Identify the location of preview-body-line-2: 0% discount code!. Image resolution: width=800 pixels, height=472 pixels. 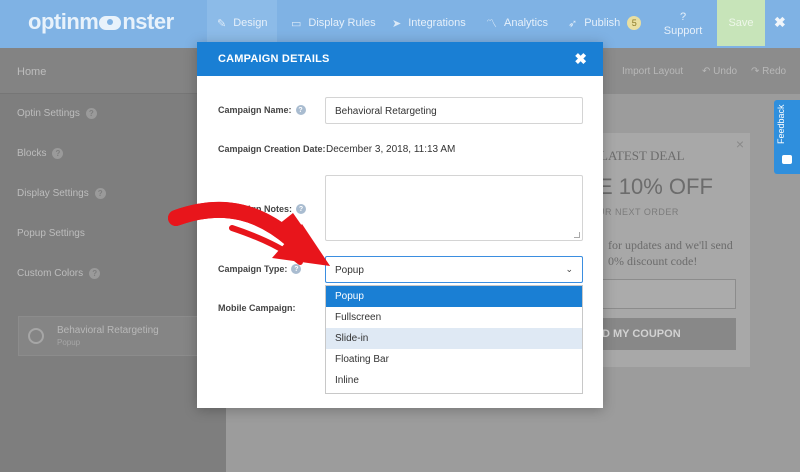
(653, 261).